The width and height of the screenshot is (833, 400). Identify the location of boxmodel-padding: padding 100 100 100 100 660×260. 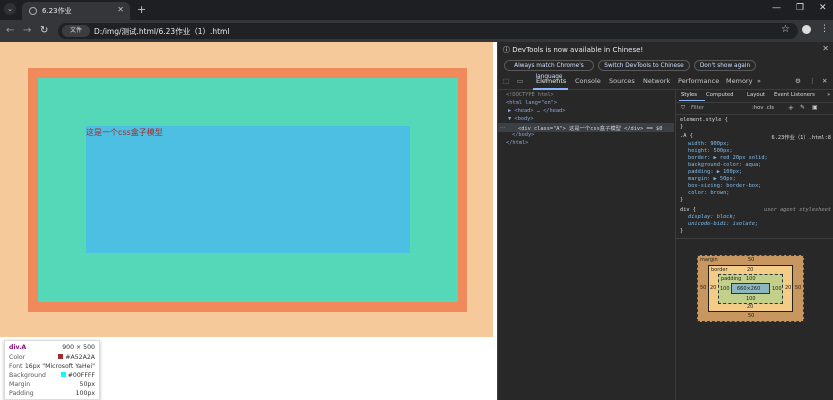
(750, 289).